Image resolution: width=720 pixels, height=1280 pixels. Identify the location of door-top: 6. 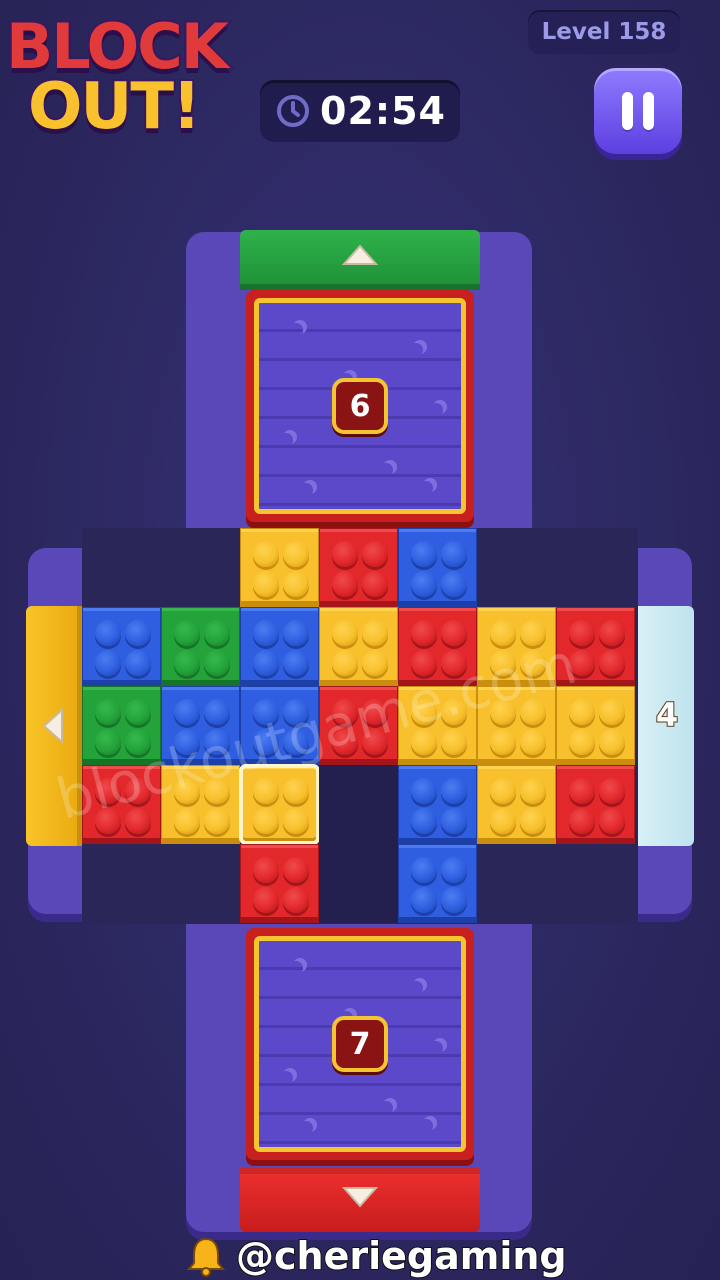
(360, 406).